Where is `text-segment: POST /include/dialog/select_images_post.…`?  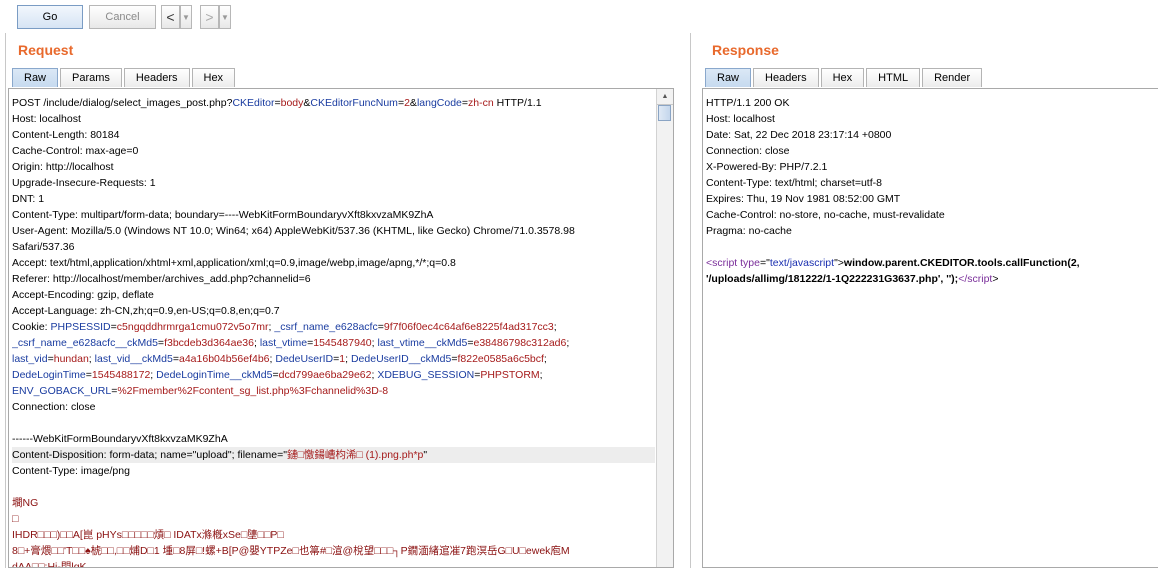
text-segment: POST /include/dialog/select_images_post.… is located at coordinates (122, 103).